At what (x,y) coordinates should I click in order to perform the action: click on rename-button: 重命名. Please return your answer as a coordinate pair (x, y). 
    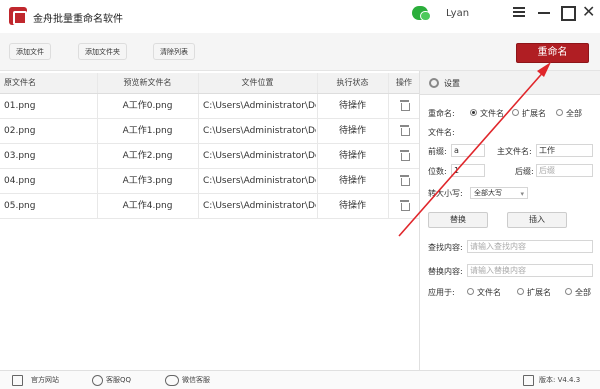
    Looking at the image, I should click on (552, 53).